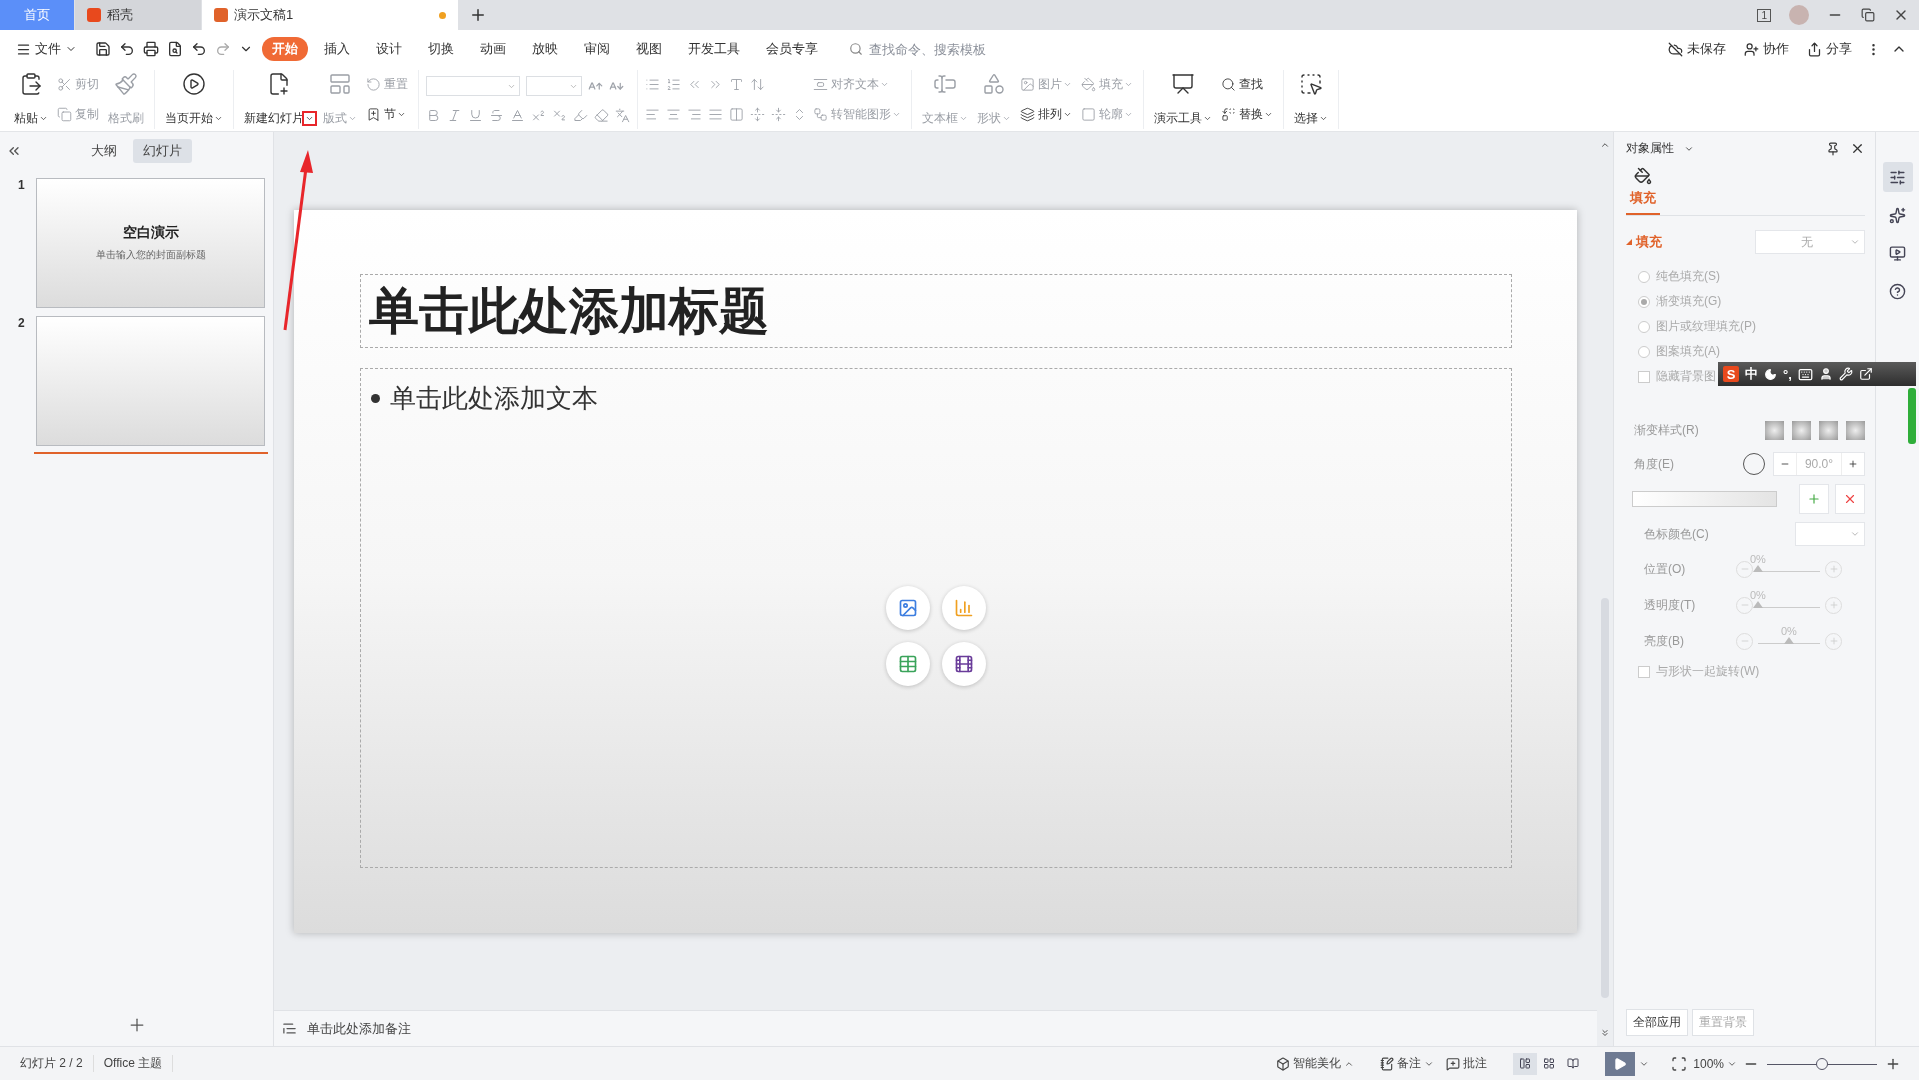  Describe the element at coordinates (1814, 499) in the screenshot. I see `add-stop-button` at that location.